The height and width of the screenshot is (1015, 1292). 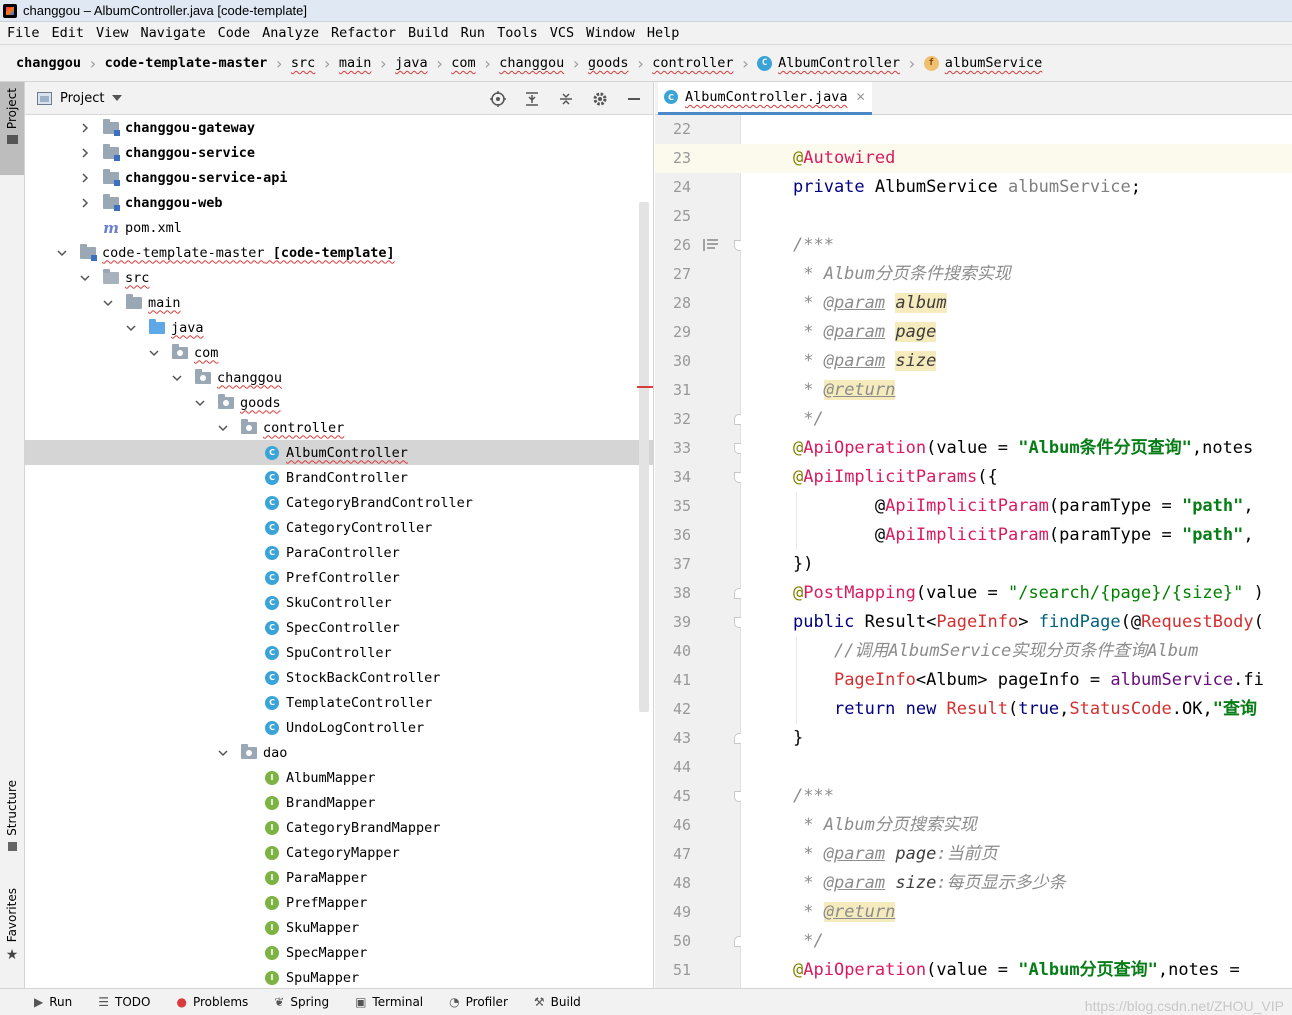 I want to click on menu-item-run: Run, so click(x=473, y=33).